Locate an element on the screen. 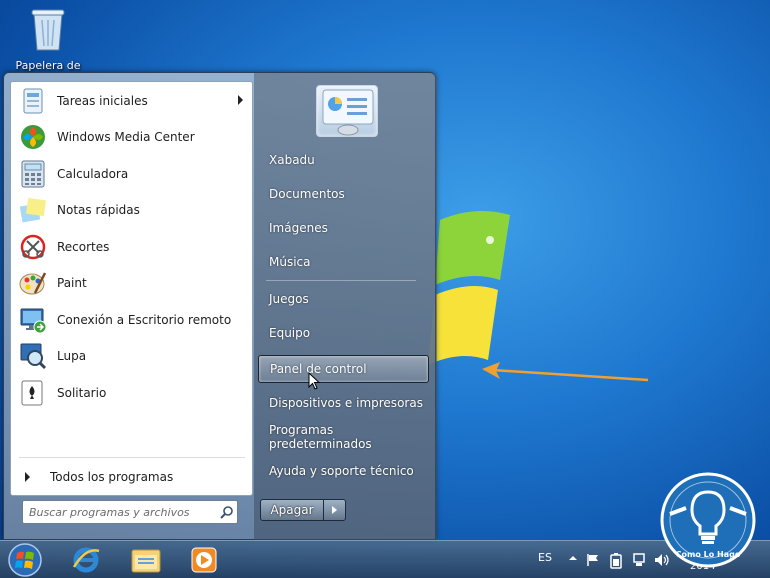 The height and width of the screenshot is (578, 770). calculator-icon is located at coordinates (33, 174).